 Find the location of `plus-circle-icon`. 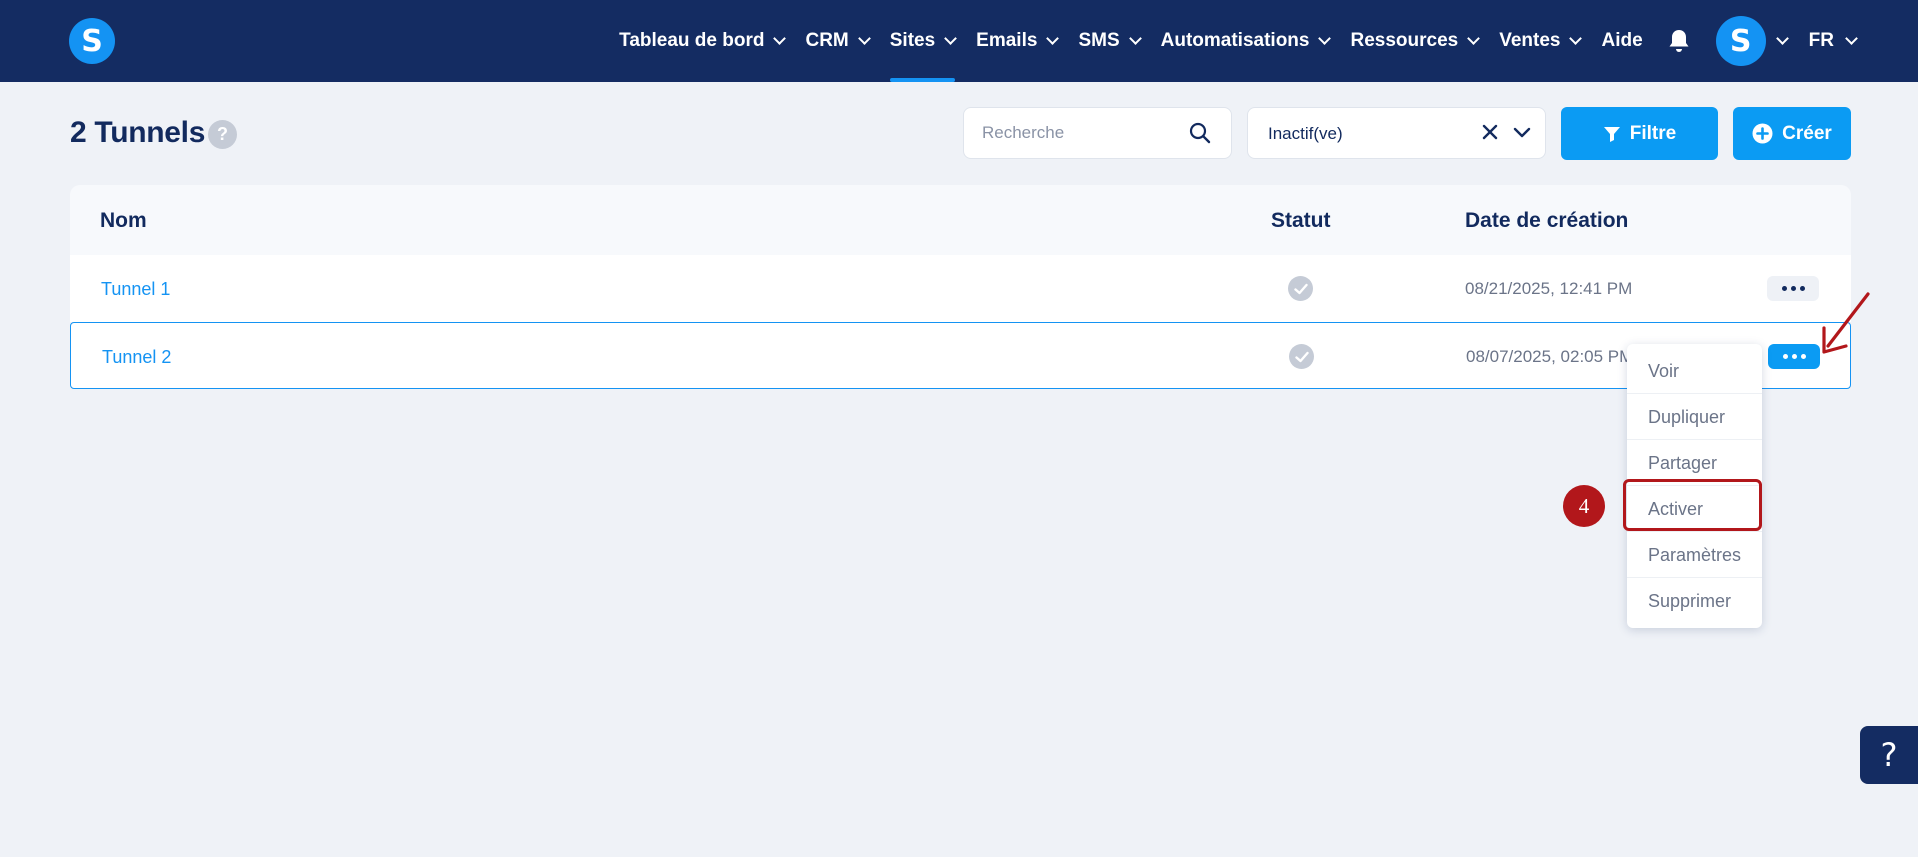

plus-circle-icon is located at coordinates (1762, 133).